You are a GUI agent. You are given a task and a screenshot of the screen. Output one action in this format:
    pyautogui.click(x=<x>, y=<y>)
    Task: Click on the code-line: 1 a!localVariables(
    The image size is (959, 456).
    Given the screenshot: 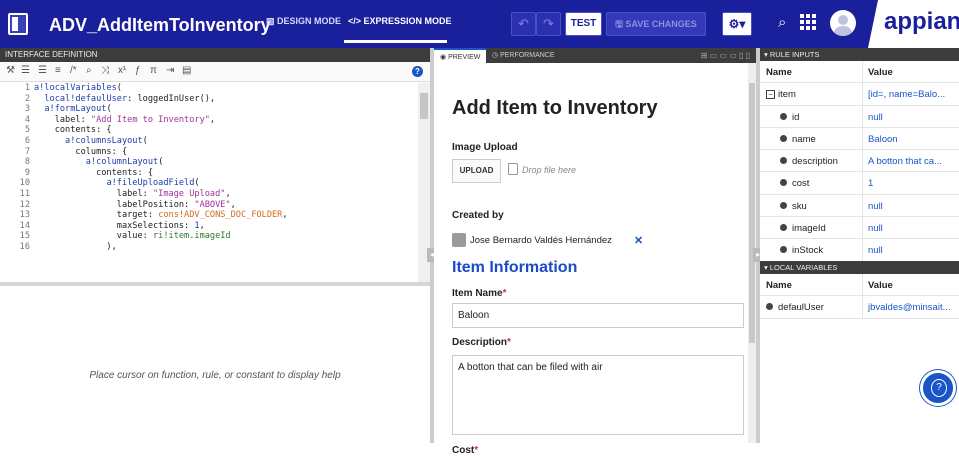 What is the action you would take?
    pyautogui.click(x=209, y=88)
    